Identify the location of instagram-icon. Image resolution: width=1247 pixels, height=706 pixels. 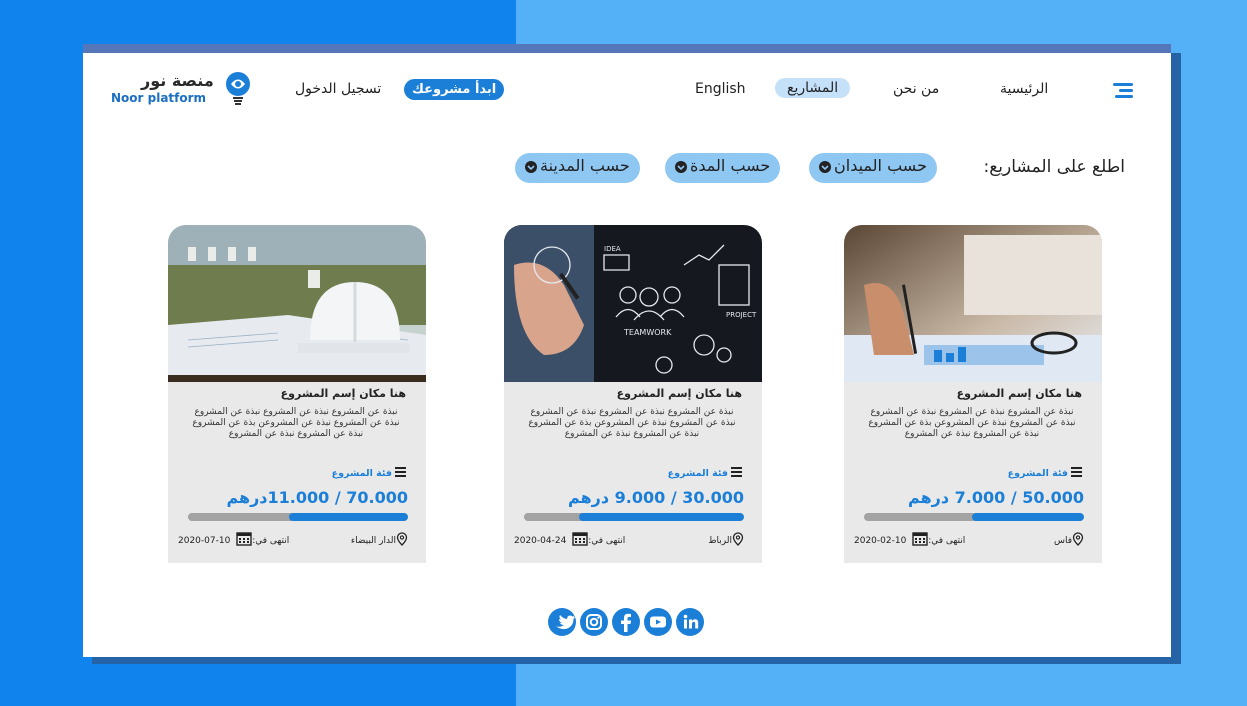
(594, 622).